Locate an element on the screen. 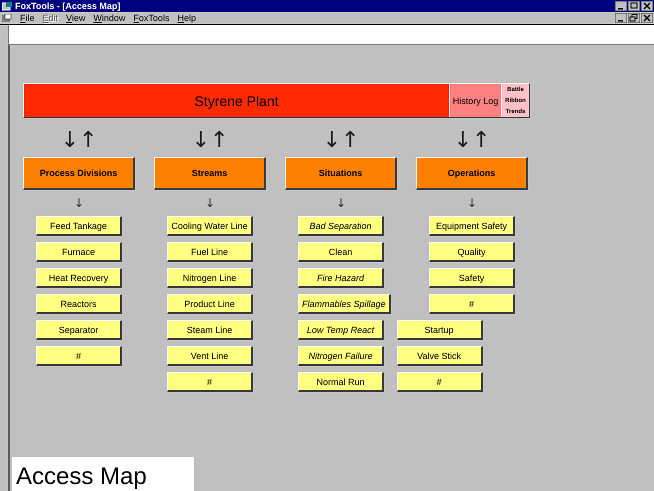 The width and height of the screenshot is (654, 491). map-button: Normal Run is located at coordinates (341, 382).